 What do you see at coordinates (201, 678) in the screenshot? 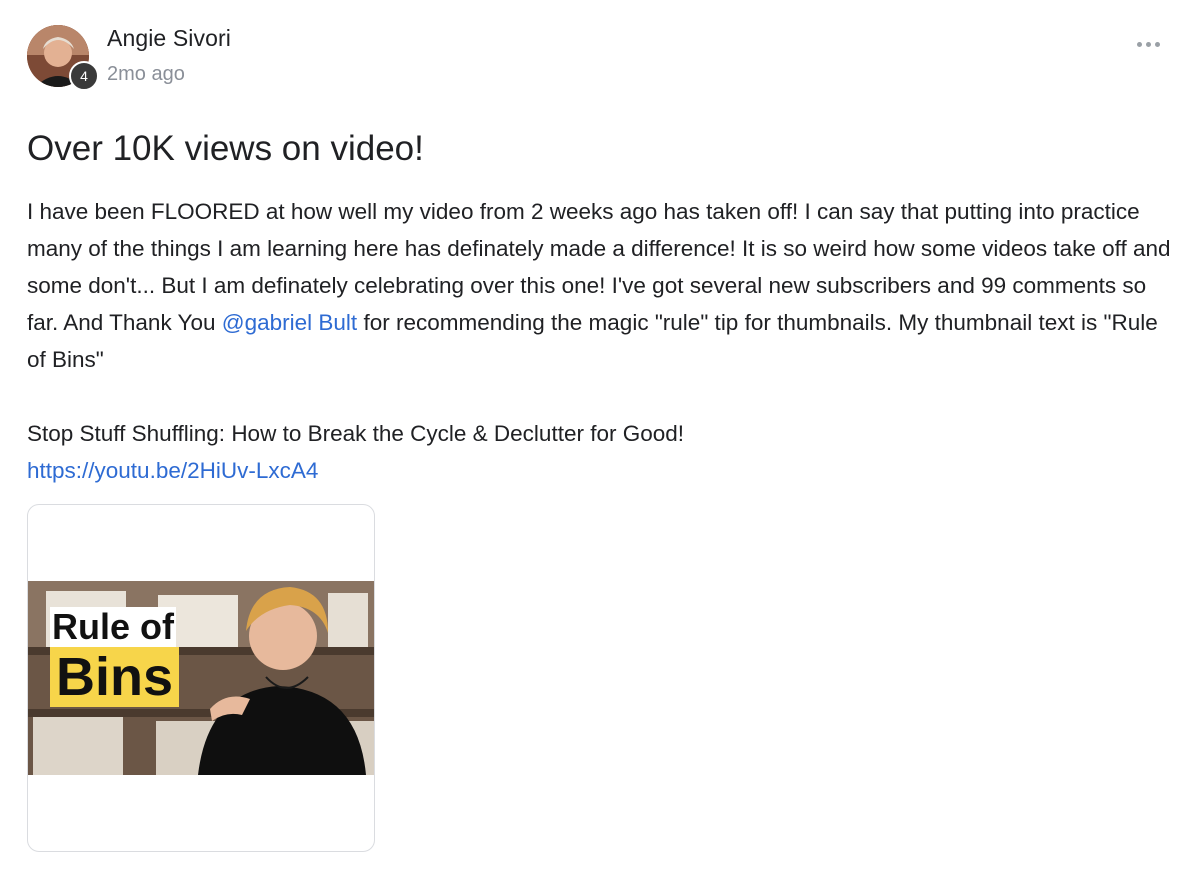
I see `video-preview-card: Rule of Bins` at bounding box center [201, 678].